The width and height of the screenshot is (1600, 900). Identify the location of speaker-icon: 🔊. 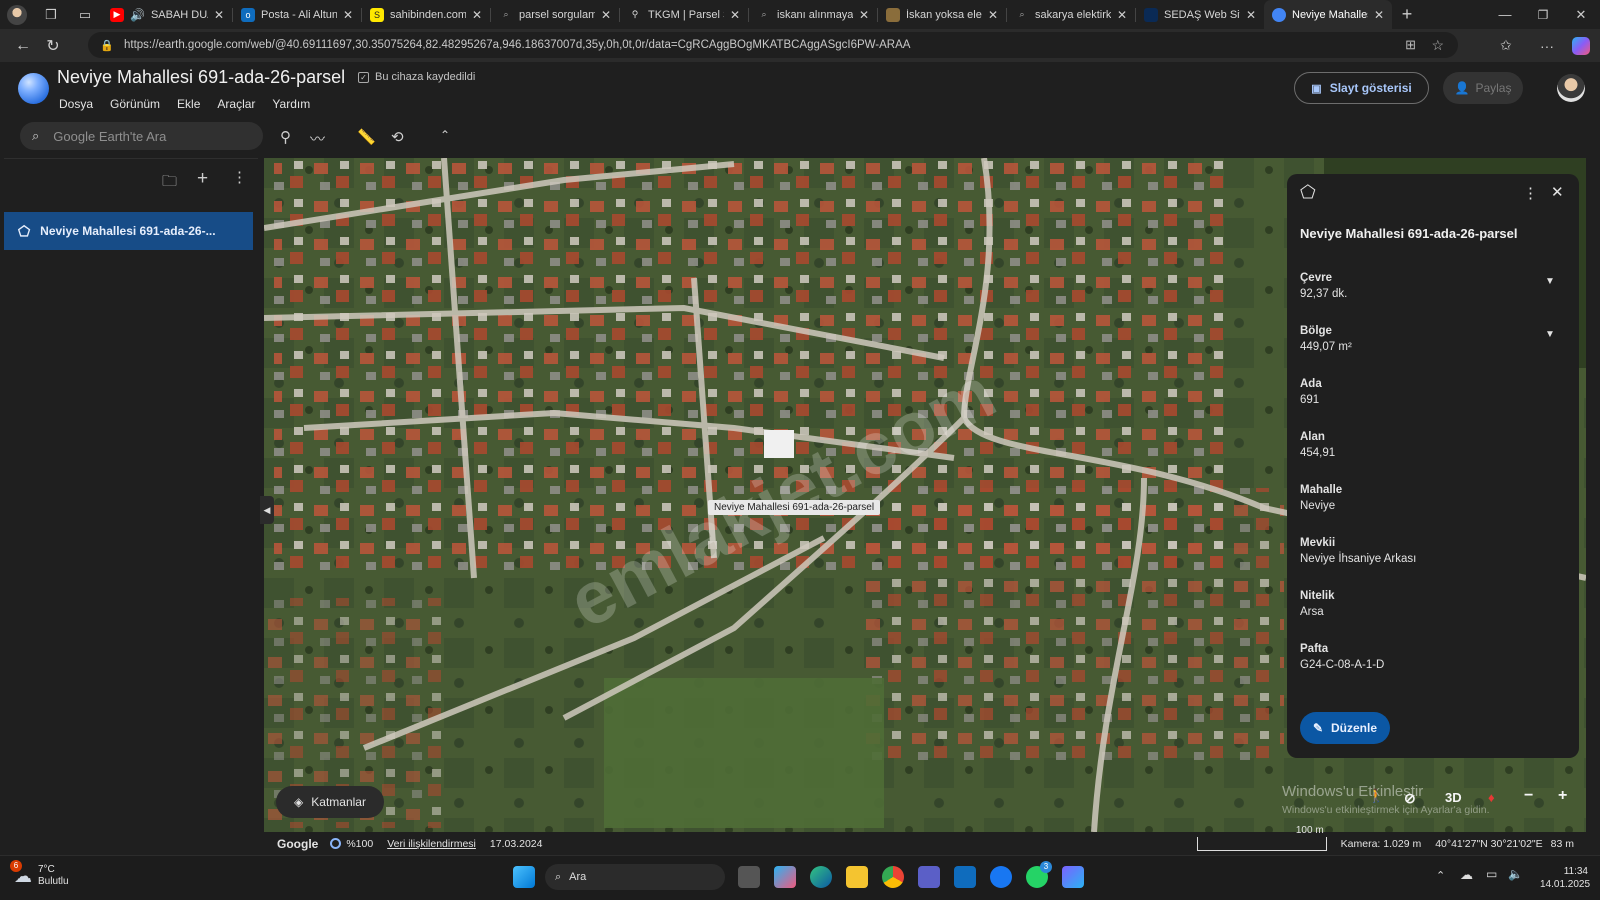
(137, 15).